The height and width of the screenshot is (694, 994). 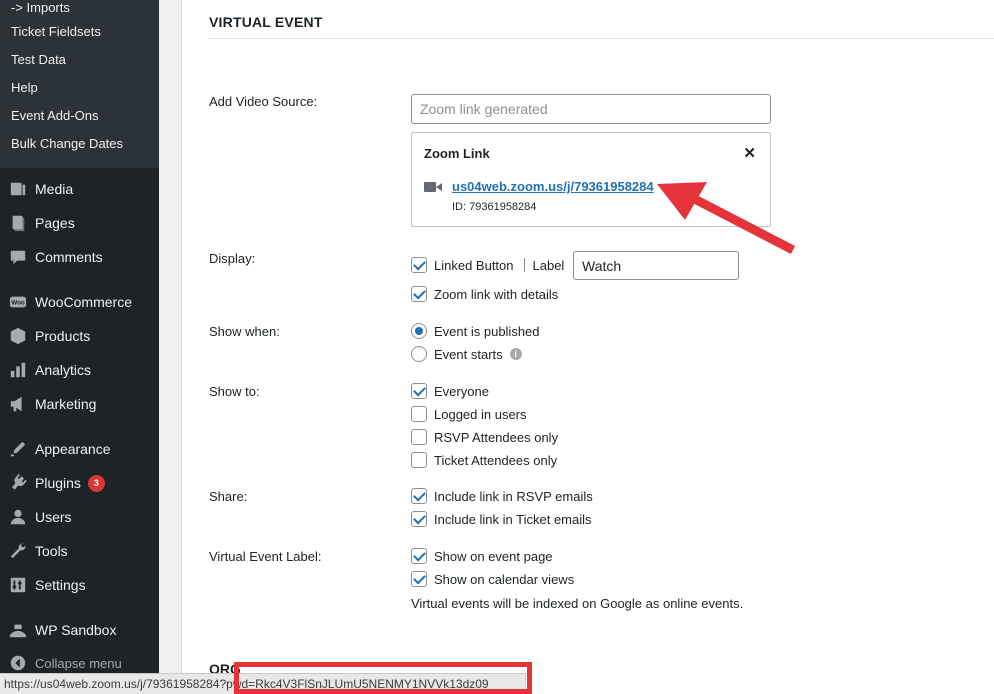 I want to click on sidebar-item-woocommerce: Woo WooCommerce, so click(x=79, y=302).